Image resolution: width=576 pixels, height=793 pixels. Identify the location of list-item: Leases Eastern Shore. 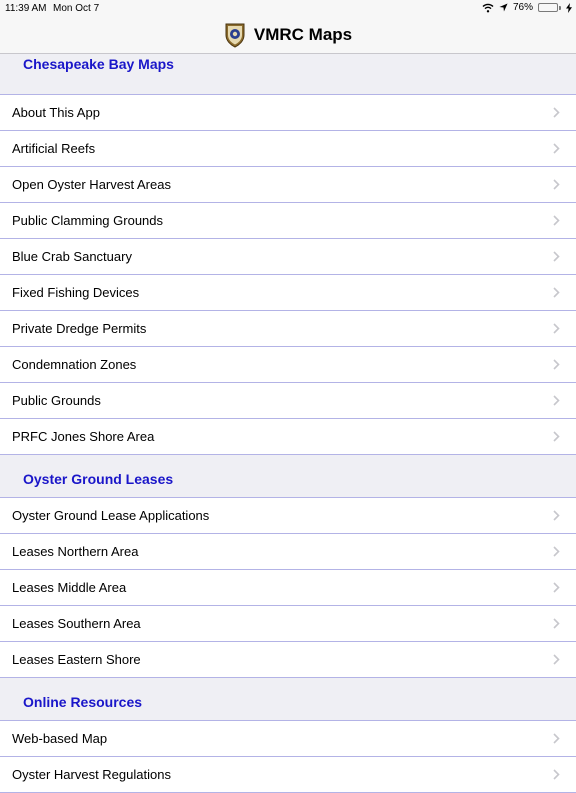
(288, 660).